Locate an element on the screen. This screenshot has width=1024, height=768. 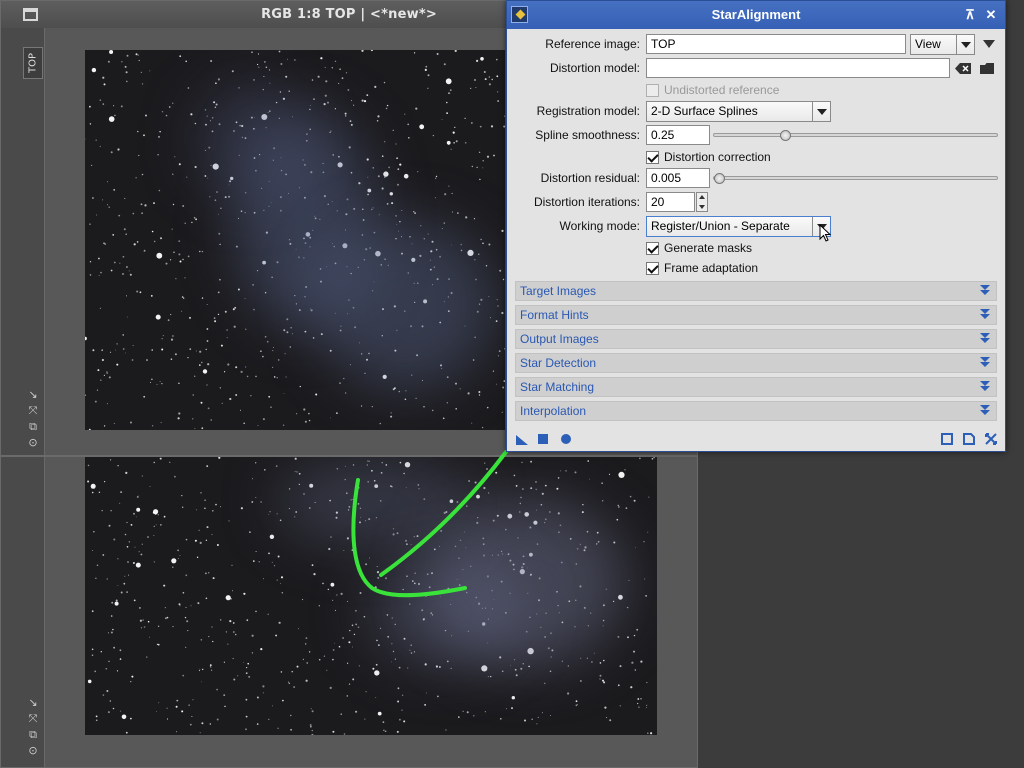
folder-icon is located at coordinates (987, 68).